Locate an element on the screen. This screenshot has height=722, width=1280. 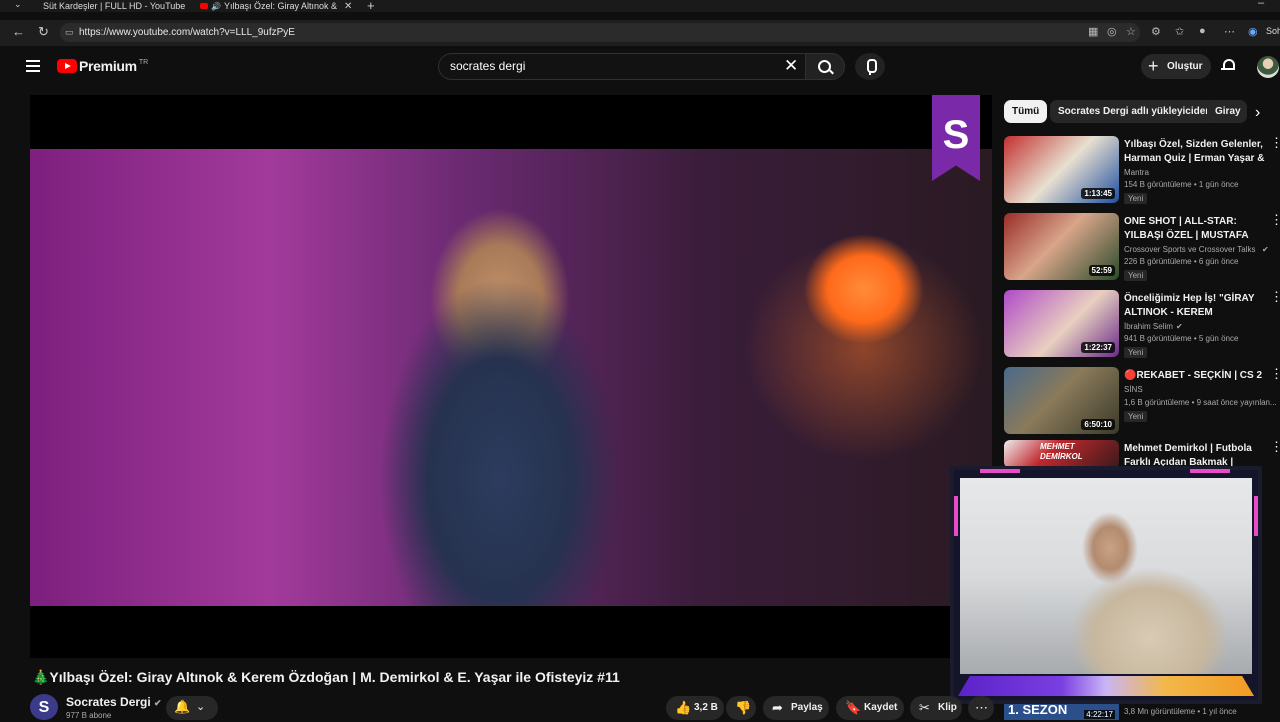
dislike-button: 👎 is located at coordinates (741, 708).